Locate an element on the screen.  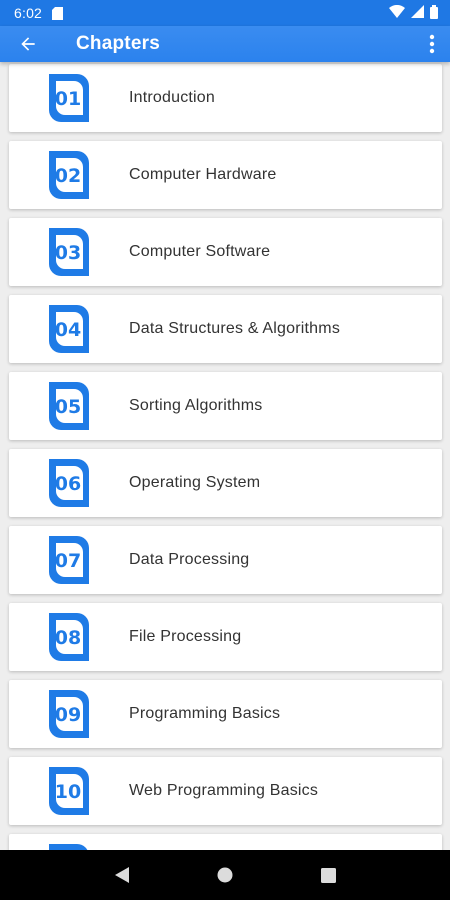
wifi-icon is located at coordinates (397, 12).